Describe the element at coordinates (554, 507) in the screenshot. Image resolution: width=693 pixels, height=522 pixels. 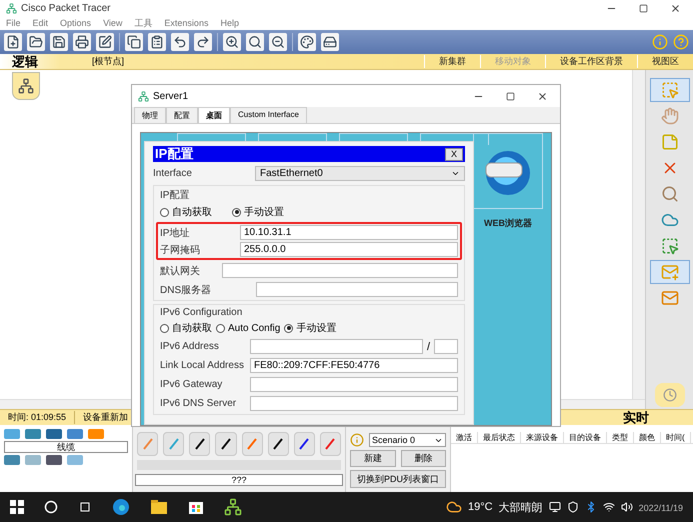
I see `monitor-icon` at that location.